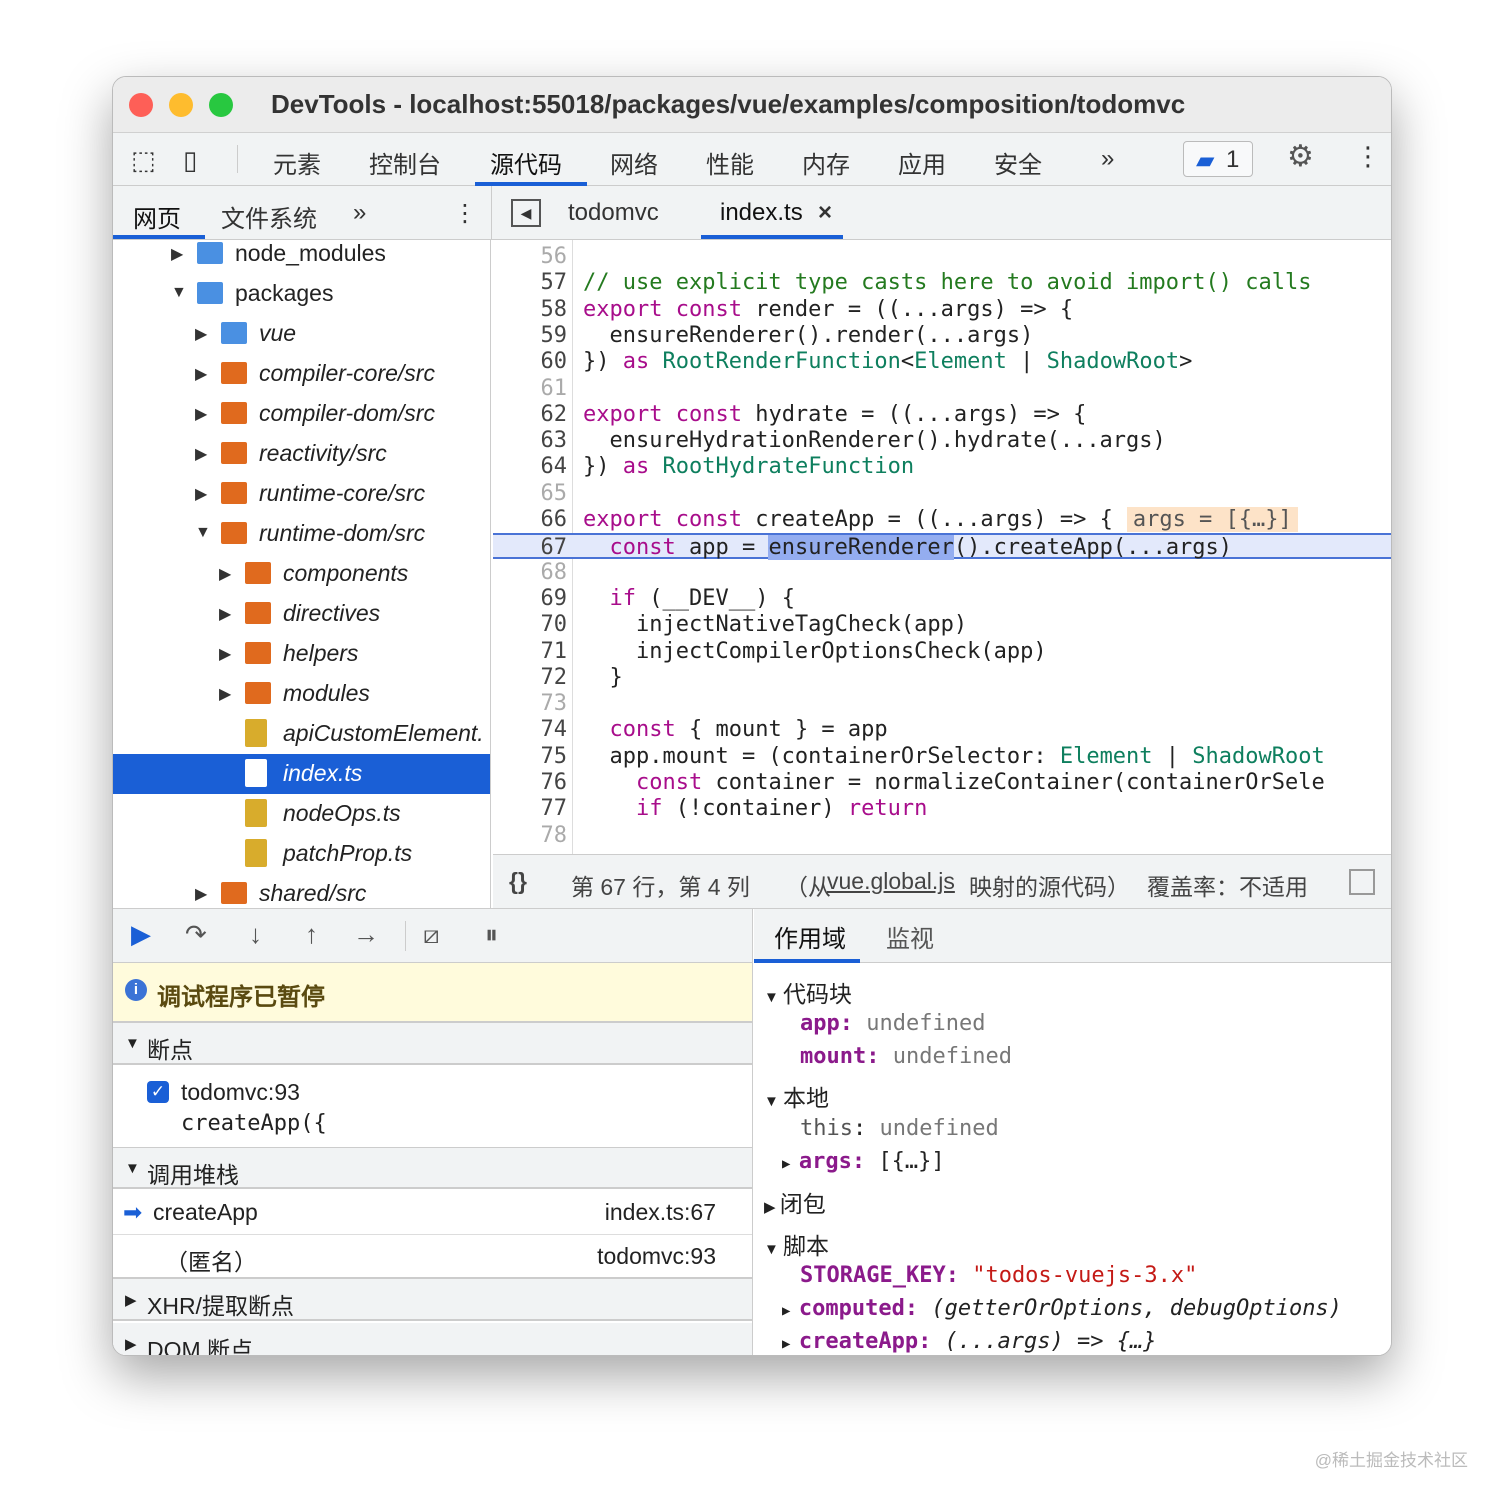  What do you see at coordinates (530, 836) in the screenshot?
I see `line-number: 78` at bounding box center [530, 836].